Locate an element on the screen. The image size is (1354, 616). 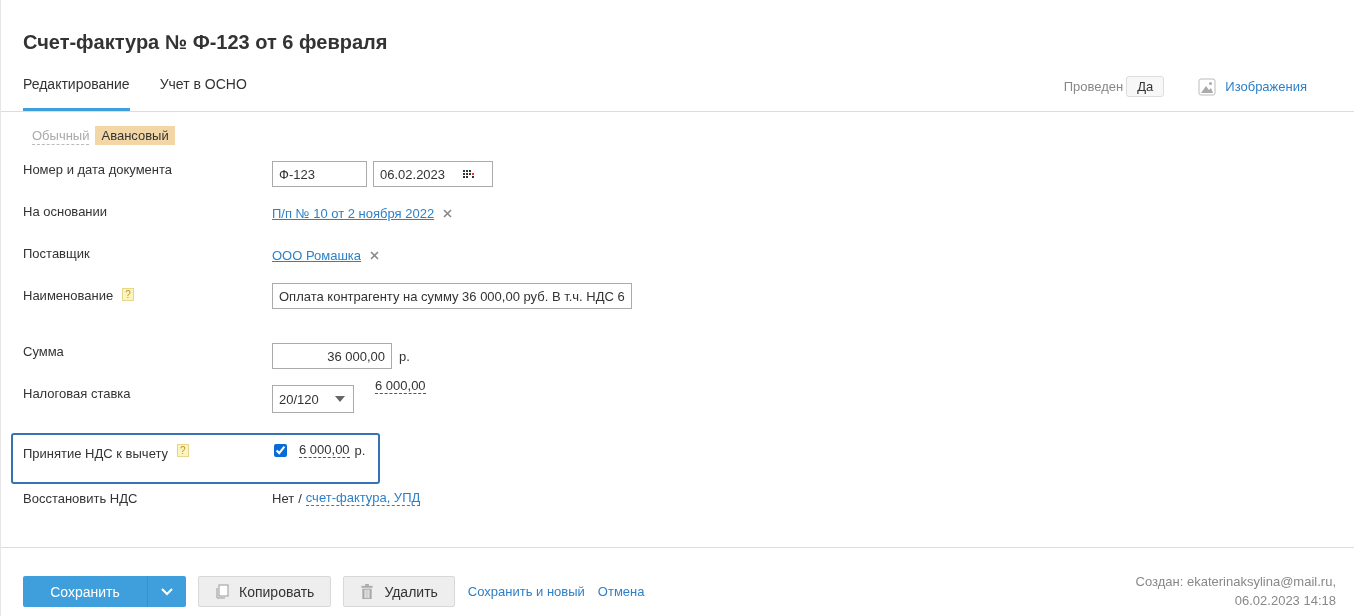
field-label: Номер и дата документа is located at coordinates (98, 169).